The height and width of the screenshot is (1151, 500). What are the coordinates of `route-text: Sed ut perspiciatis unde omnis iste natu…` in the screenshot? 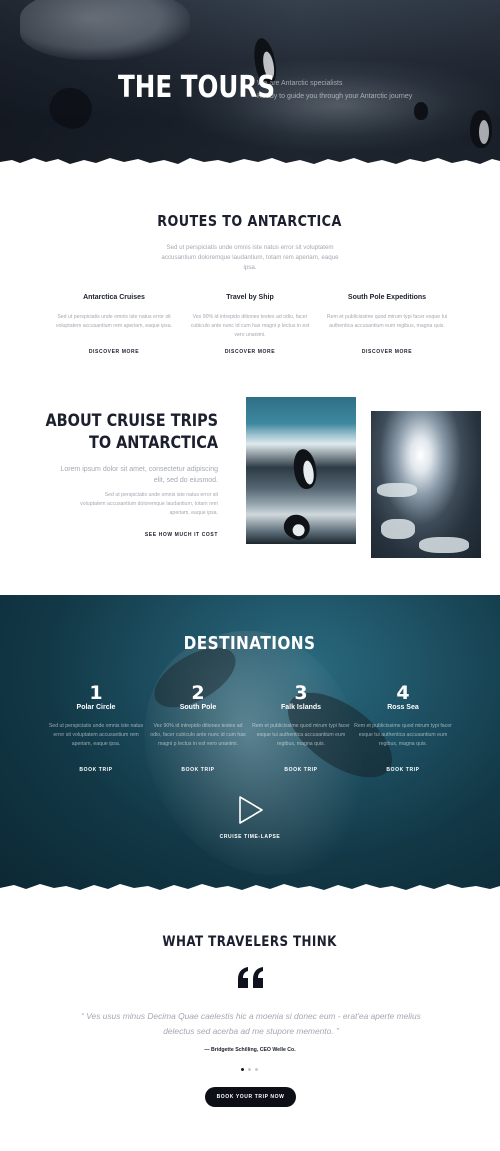 It's located at (114, 321).